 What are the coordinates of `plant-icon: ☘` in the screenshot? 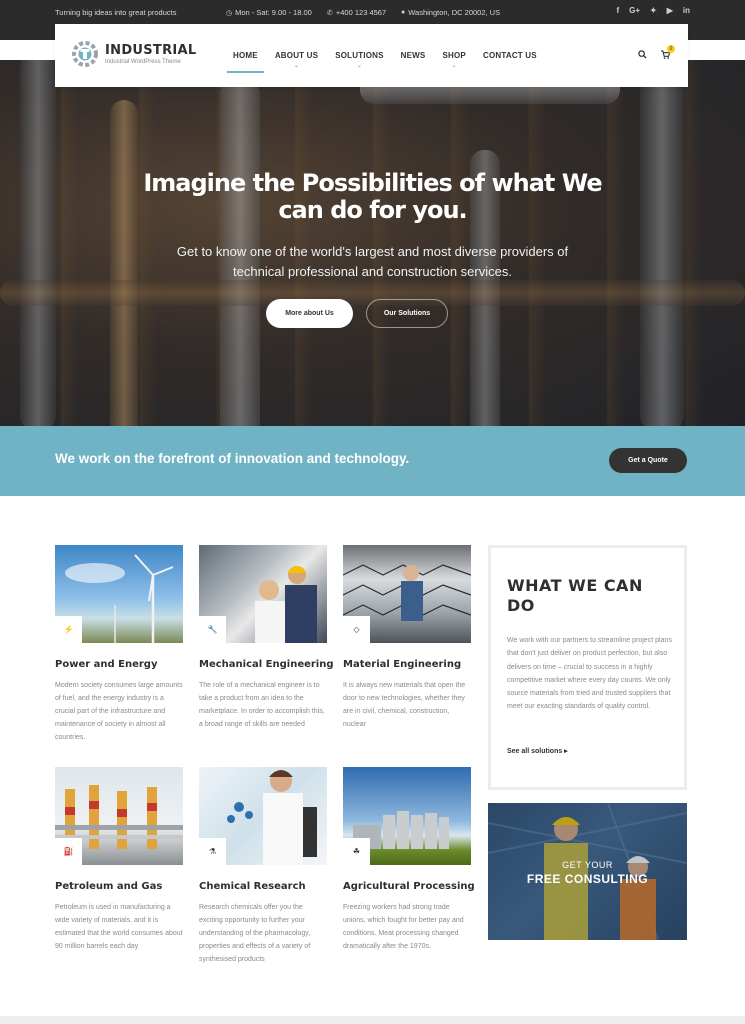 It's located at (356, 851).